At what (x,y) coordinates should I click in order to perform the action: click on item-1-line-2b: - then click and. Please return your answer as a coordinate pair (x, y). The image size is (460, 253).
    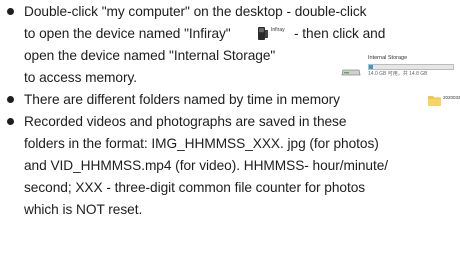
    Looking at the image, I should click on (340, 33).